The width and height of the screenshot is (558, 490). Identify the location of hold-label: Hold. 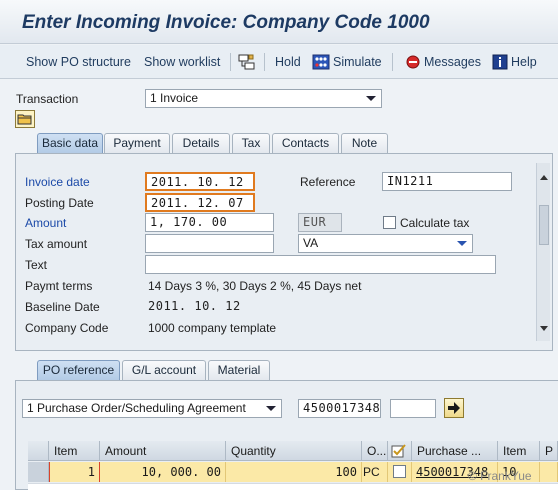
(288, 62).